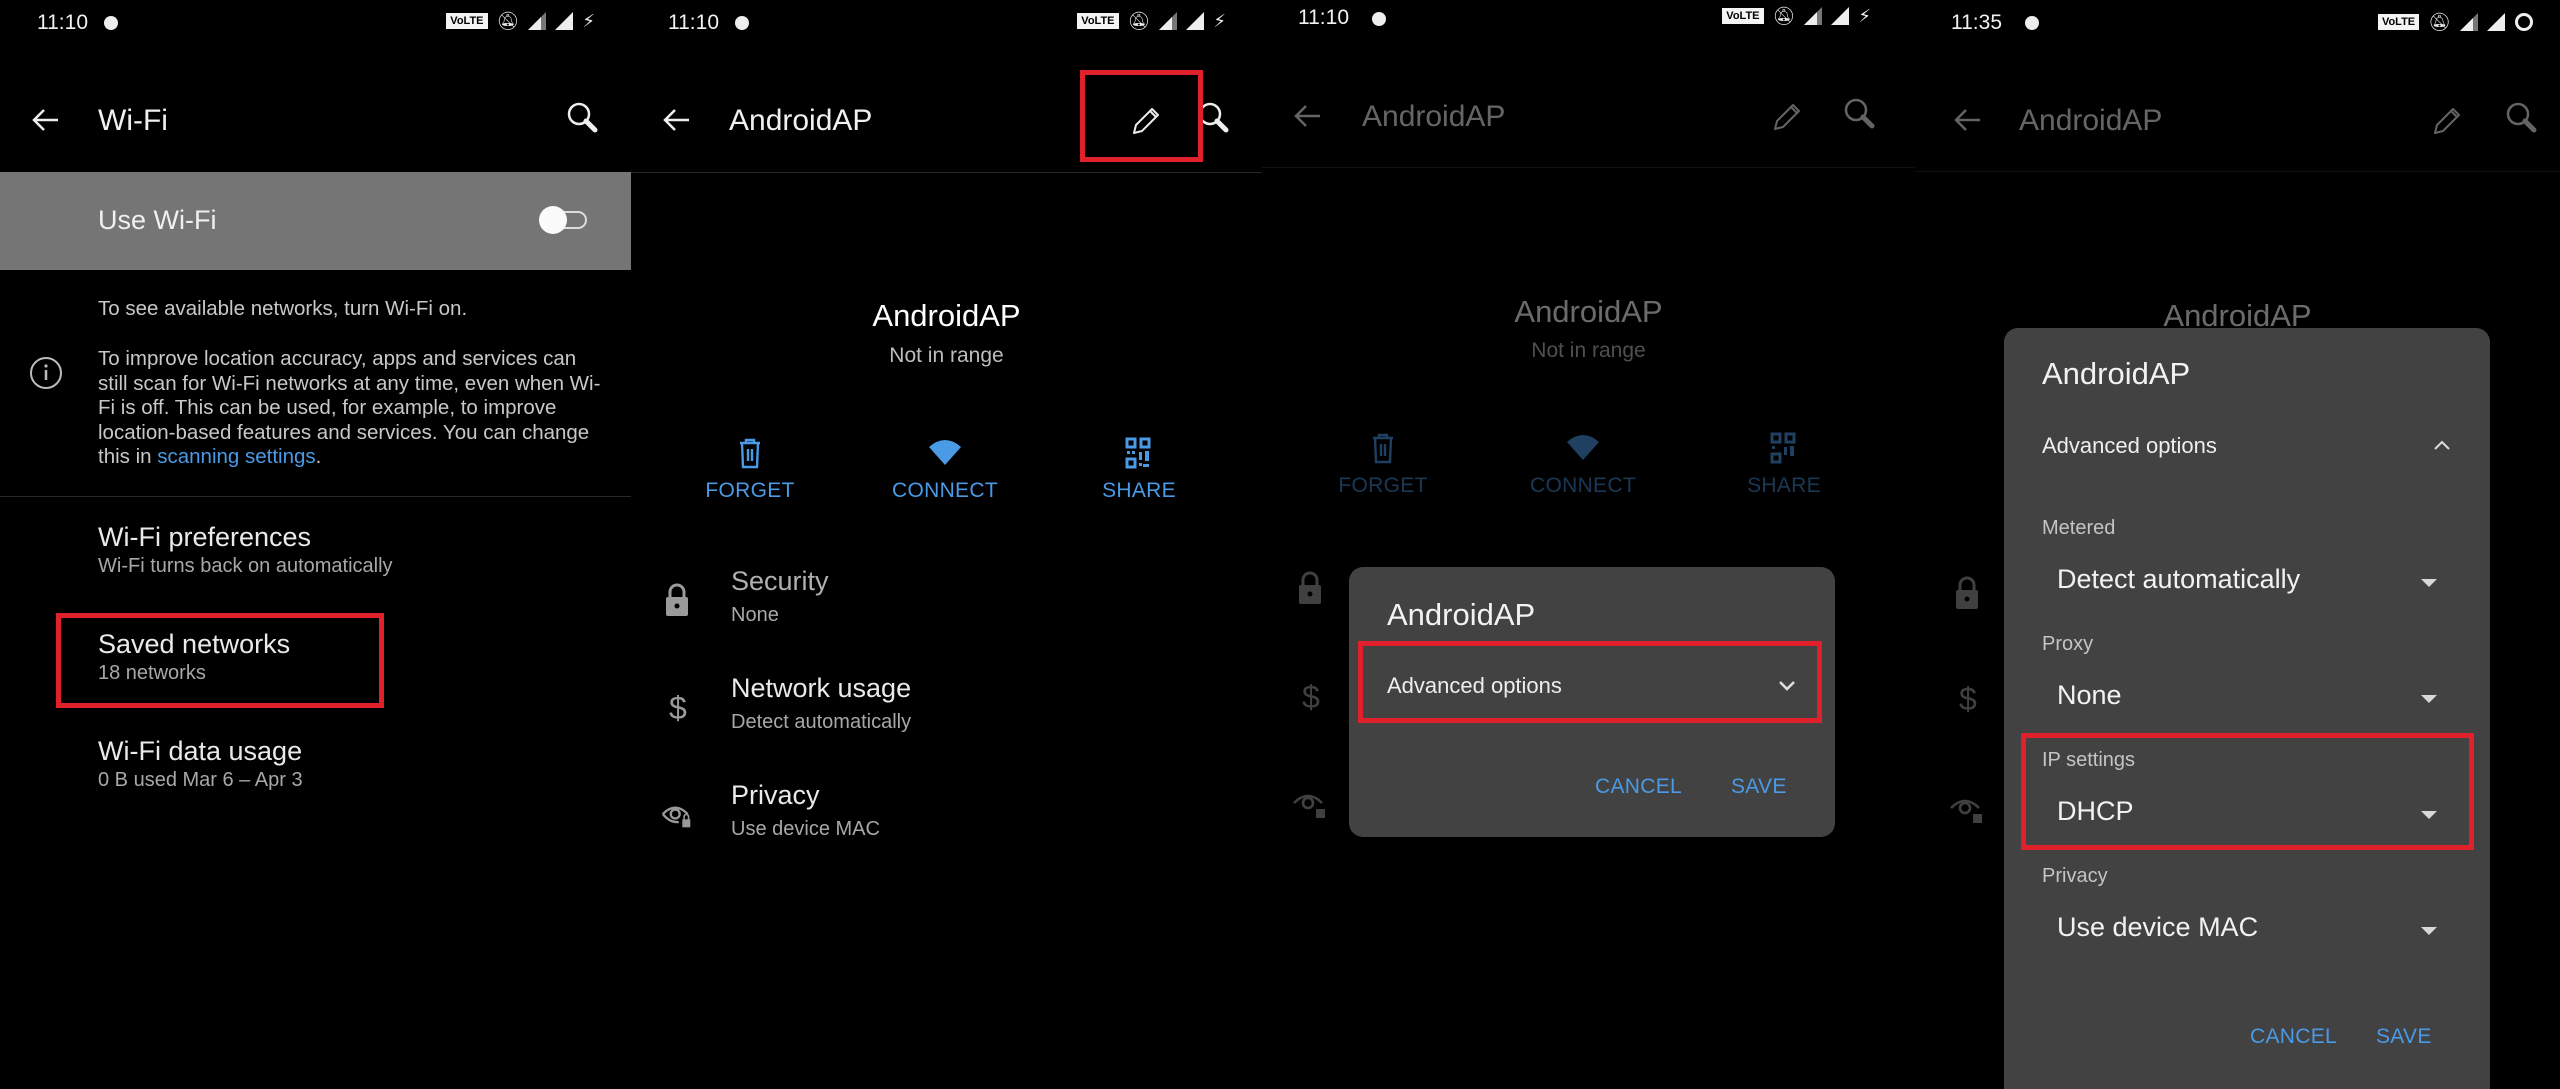  I want to click on forget-button: FORGET, so click(750, 469).